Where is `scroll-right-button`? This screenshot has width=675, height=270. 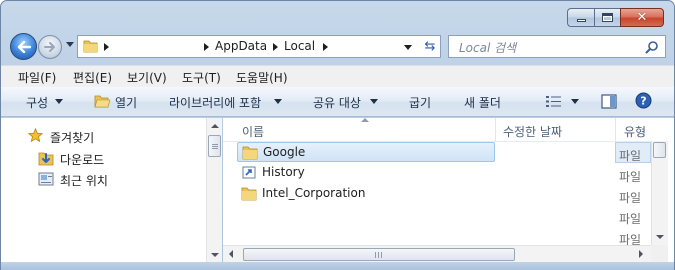 scroll-right-button is located at coordinates (641, 254).